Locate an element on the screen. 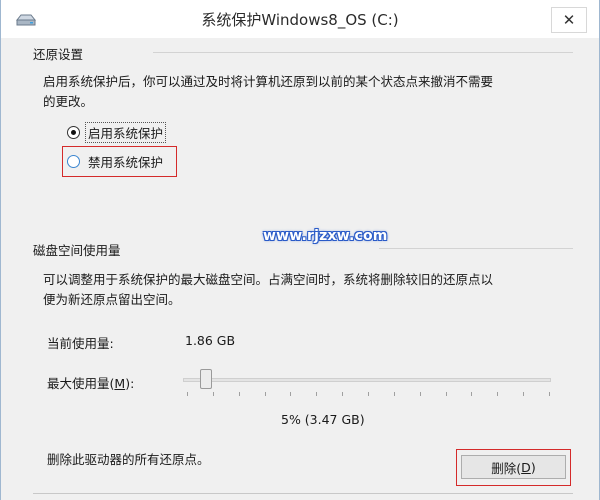 This screenshot has height=500, width=600. close-icon: ✕ is located at coordinates (569, 20).